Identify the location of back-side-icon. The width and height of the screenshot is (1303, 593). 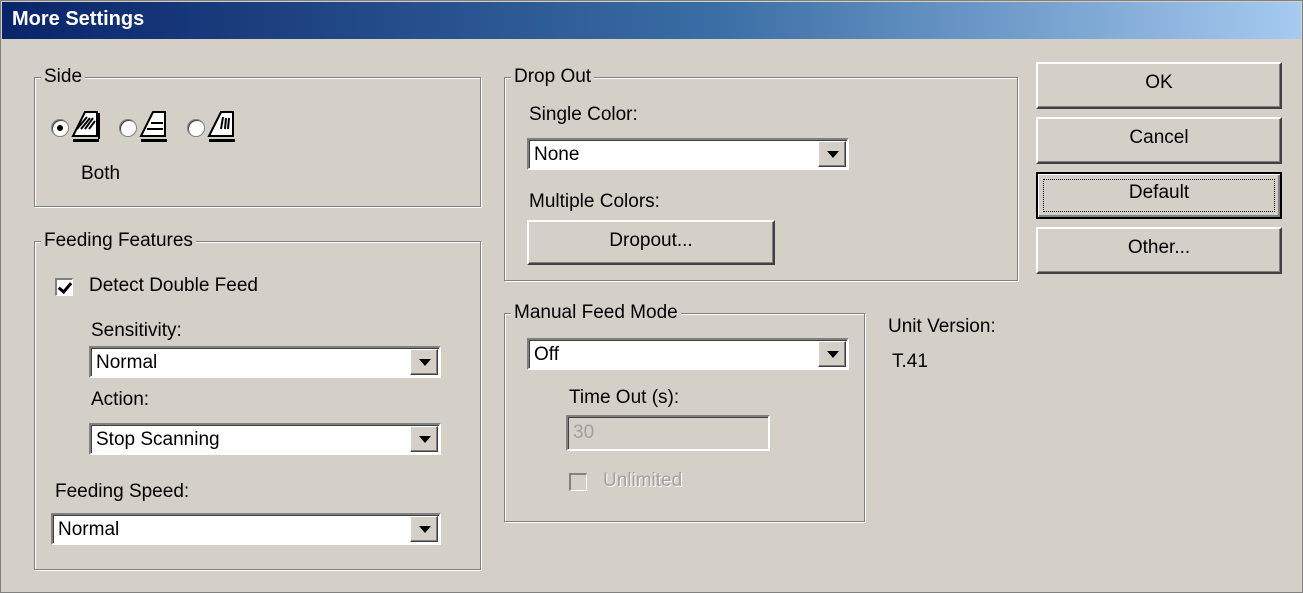
(221, 126).